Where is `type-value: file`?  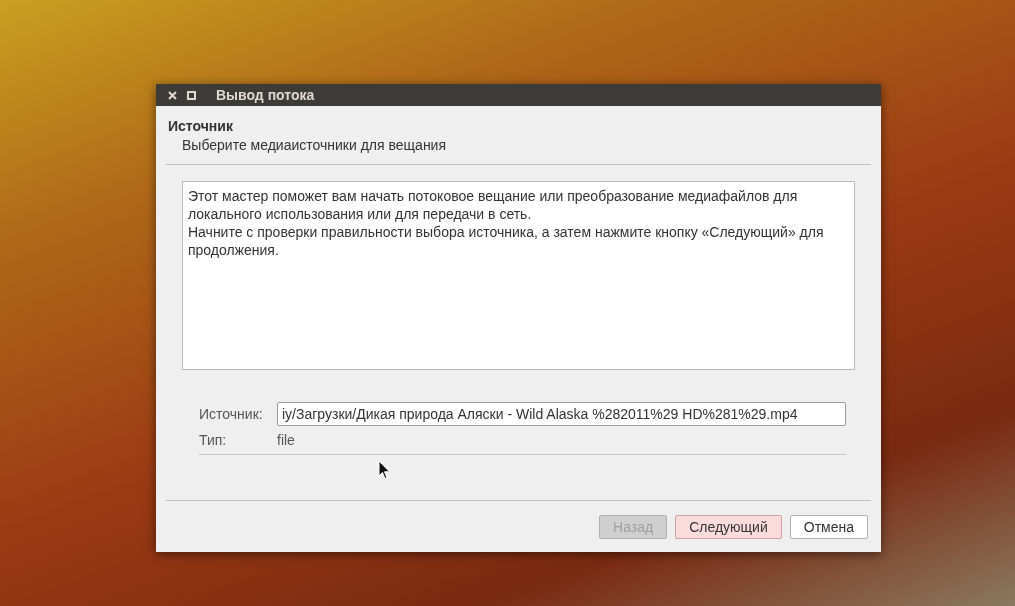
type-value: file is located at coordinates (286, 440).